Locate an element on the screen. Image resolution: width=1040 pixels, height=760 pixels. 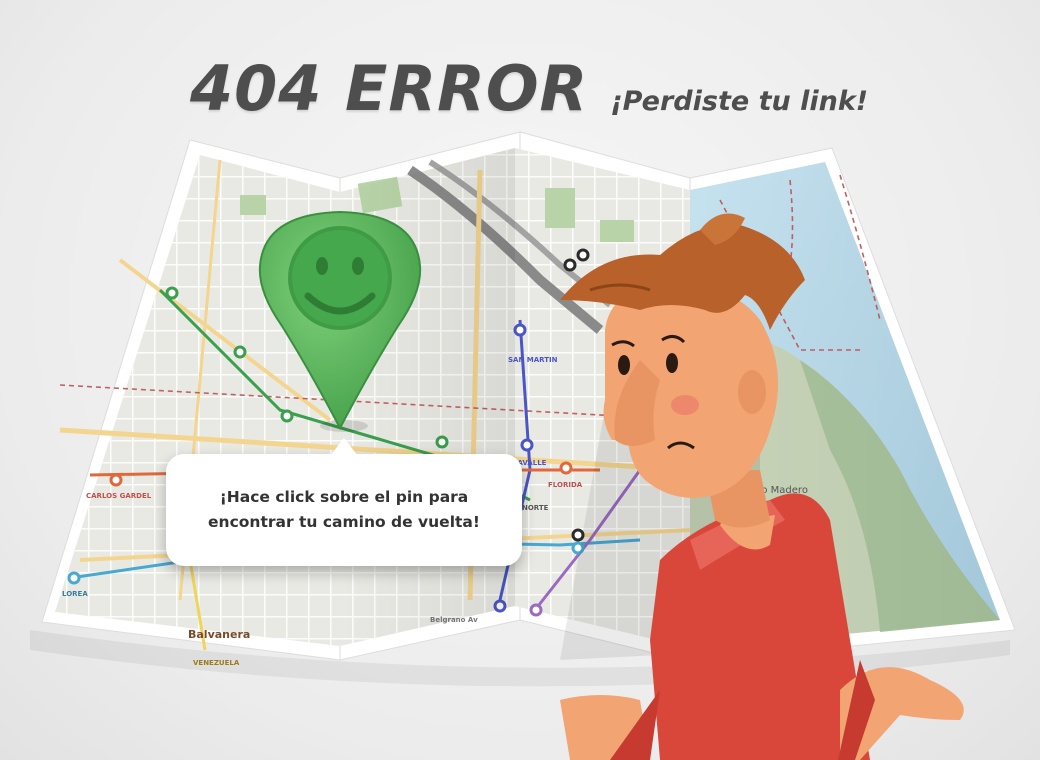
map-label-venezuela: VENEZUELA is located at coordinates (216, 663).